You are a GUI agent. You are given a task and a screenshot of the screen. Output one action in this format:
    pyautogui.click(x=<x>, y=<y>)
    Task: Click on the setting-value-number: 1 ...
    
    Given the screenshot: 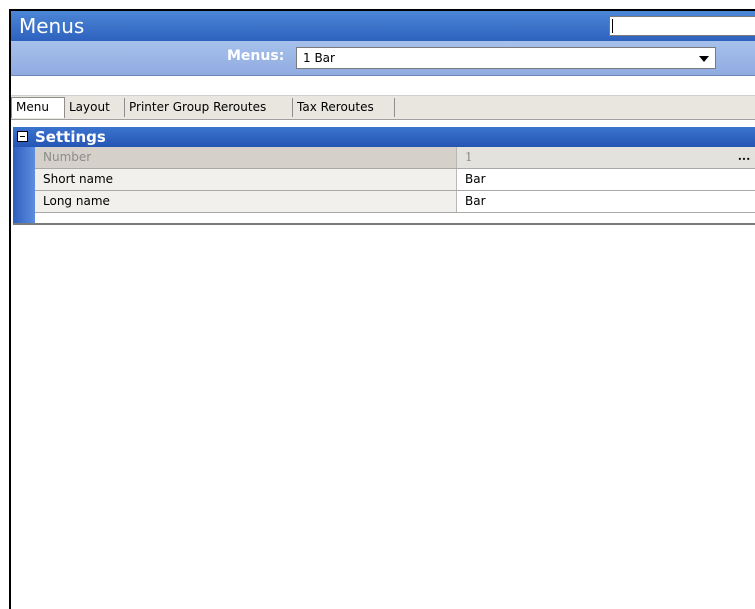 What is the action you would take?
    pyautogui.click(x=606, y=157)
    